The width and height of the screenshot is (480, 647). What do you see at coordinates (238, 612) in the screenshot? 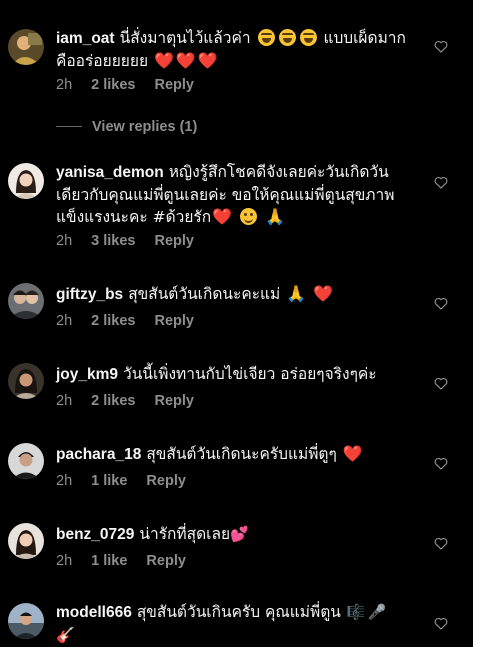
I see `comment-body: สุขสันต์วันเกินครับ คุณแม่พี่ตูน` at bounding box center [238, 612].